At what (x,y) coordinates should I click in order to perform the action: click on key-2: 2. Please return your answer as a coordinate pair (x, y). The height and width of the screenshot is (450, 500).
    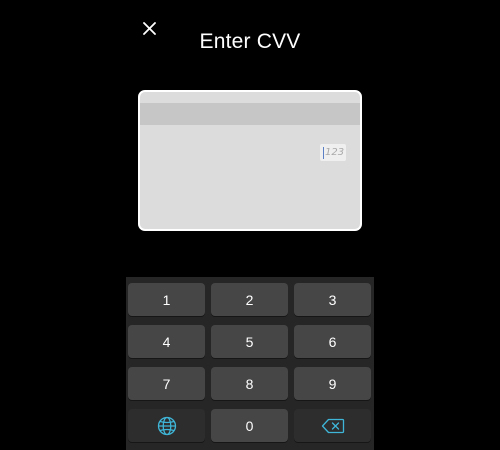
    Looking at the image, I should click on (249, 299).